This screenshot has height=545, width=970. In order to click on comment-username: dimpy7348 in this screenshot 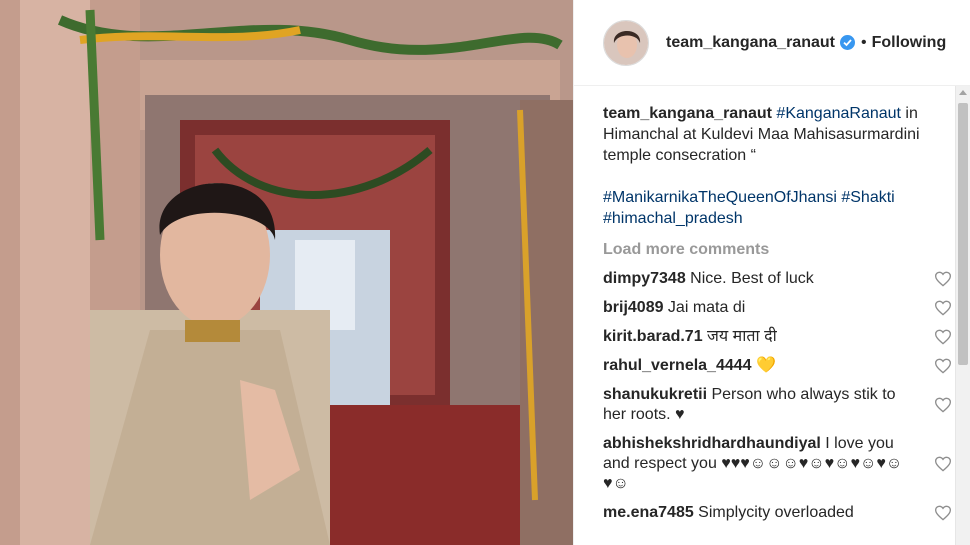, I will do `click(644, 278)`.